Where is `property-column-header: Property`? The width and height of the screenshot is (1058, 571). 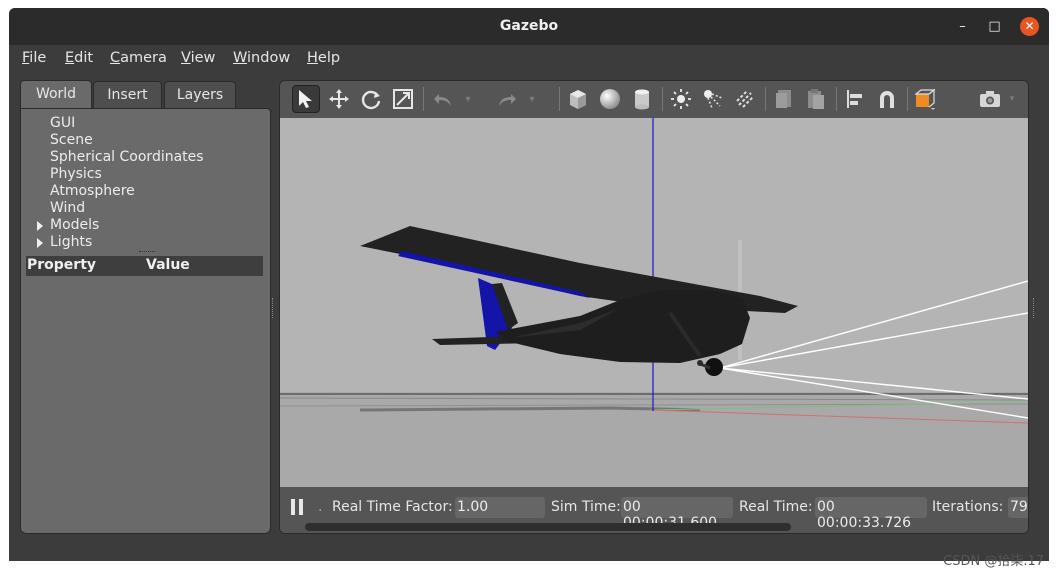 property-column-header: Property is located at coordinates (62, 265).